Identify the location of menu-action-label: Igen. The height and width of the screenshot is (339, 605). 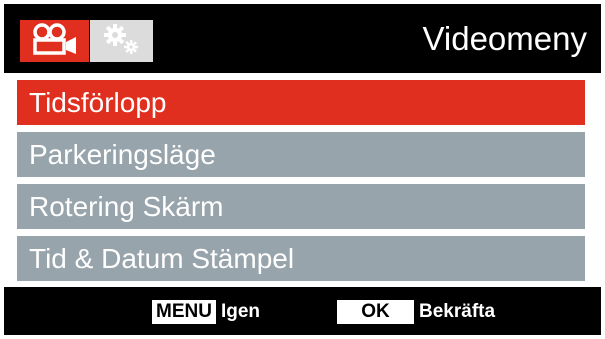
(240, 311).